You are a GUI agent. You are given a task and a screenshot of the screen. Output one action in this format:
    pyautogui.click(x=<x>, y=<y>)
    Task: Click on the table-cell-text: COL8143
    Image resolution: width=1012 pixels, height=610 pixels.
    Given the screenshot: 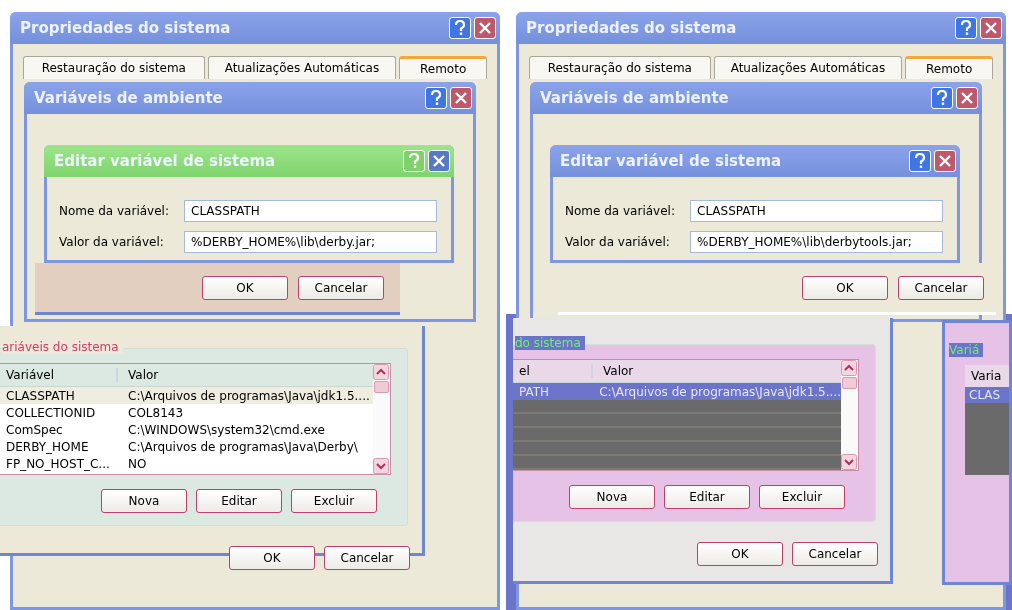 What is the action you would take?
    pyautogui.click(x=155, y=412)
    